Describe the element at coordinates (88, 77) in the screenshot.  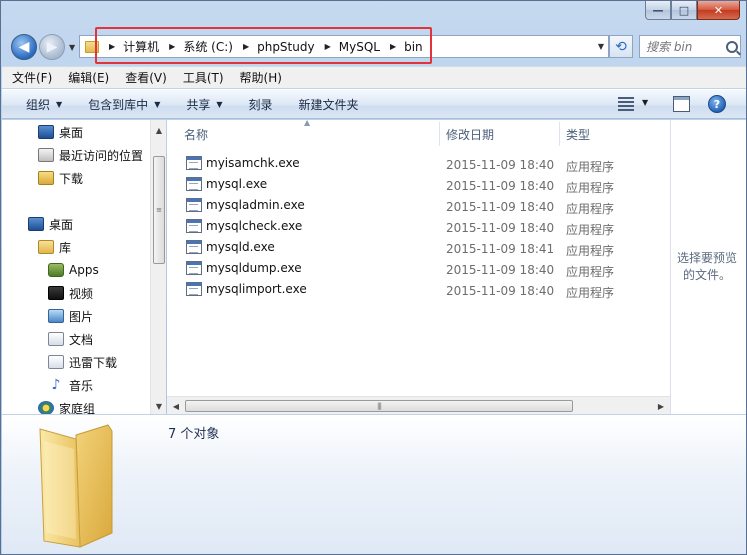
I see `menu-edit: 编辑(E)` at that location.